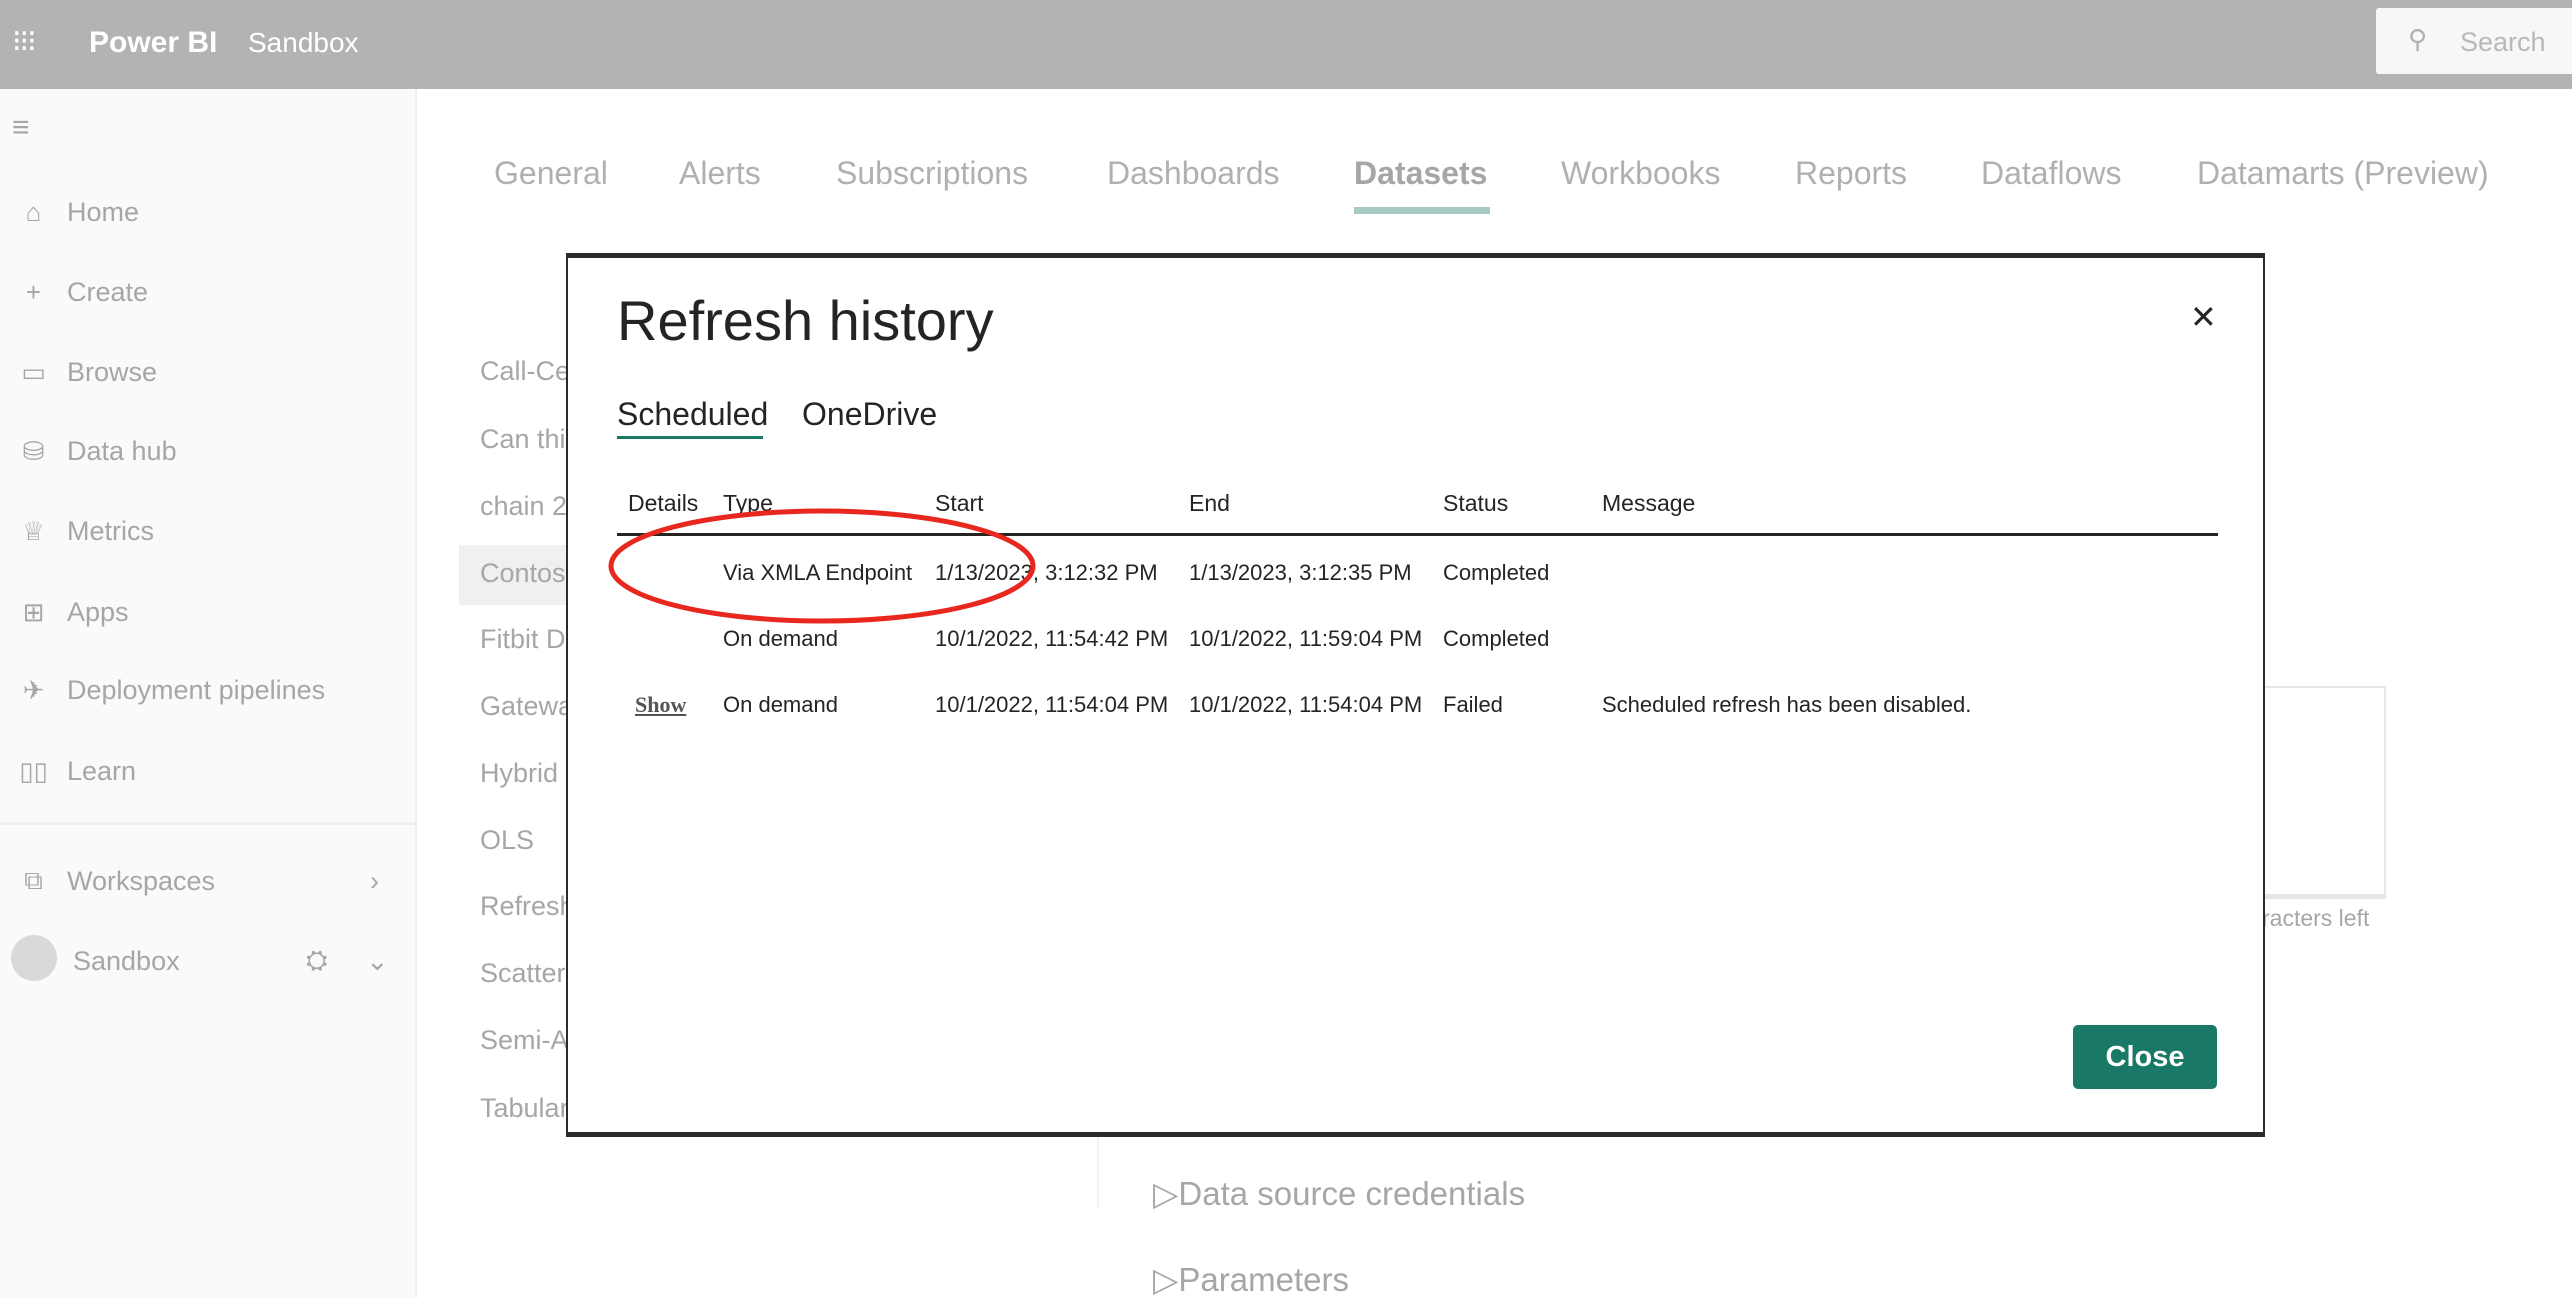 The image size is (2572, 1299). Describe the element at coordinates (551, 173) in the screenshot. I see `tab-general: General` at that location.